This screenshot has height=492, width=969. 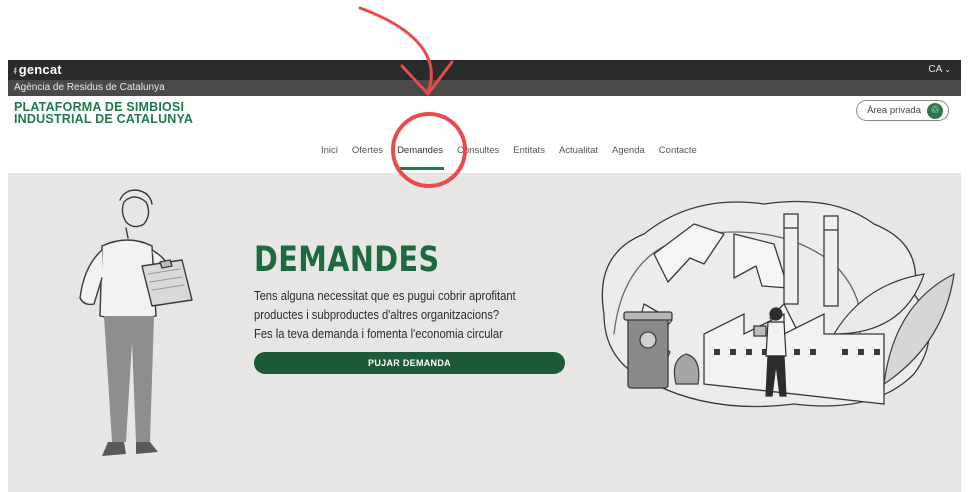 What do you see at coordinates (478, 150) in the screenshot?
I see `nav-item-consultes: Consultes` at bounding box center [478, 150].